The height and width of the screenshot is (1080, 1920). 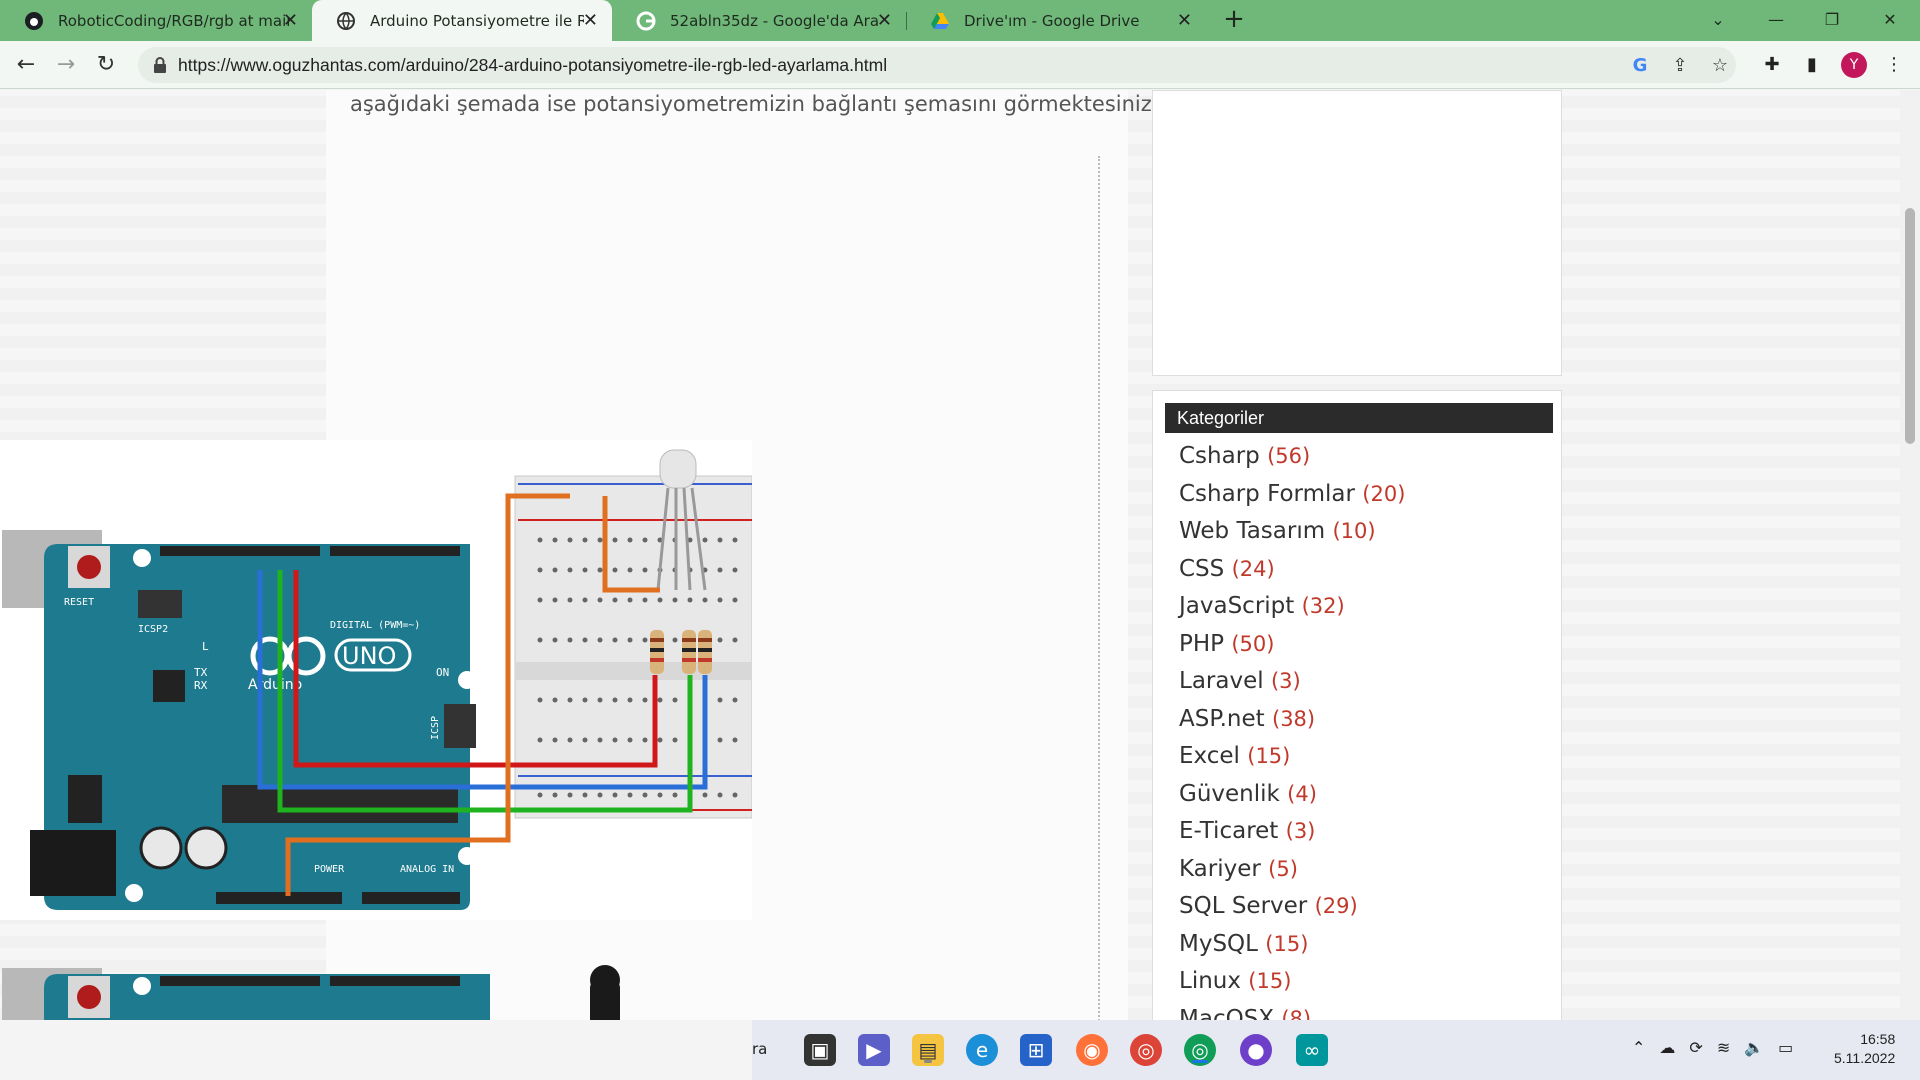 I want to click on firefox-icon: ◉, so click(x=1092, y=1050).